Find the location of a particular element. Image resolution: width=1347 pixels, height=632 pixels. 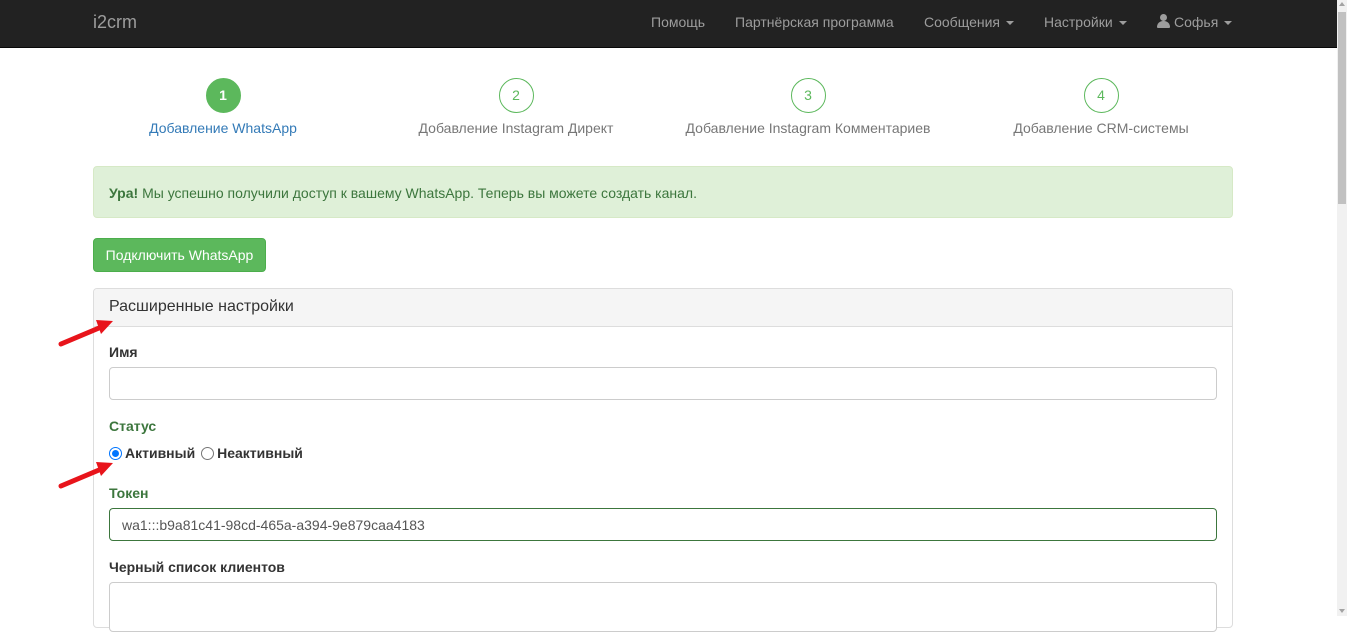

alert-strong-text: Ура! is located at coordinates (124, 193).